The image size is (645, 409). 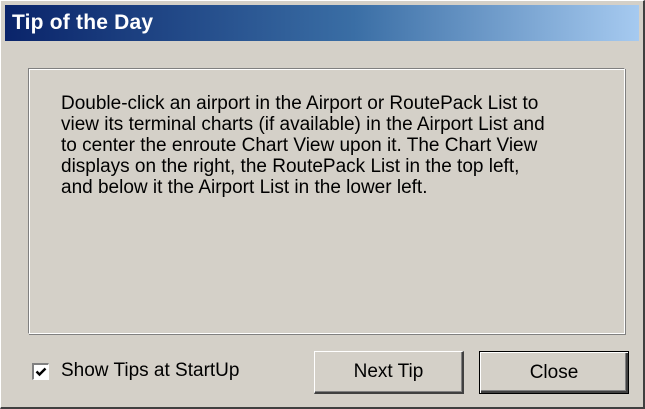 I want to click on show-tips-checkbox: Show Tips at StartUp, so click(x=135, y=371).